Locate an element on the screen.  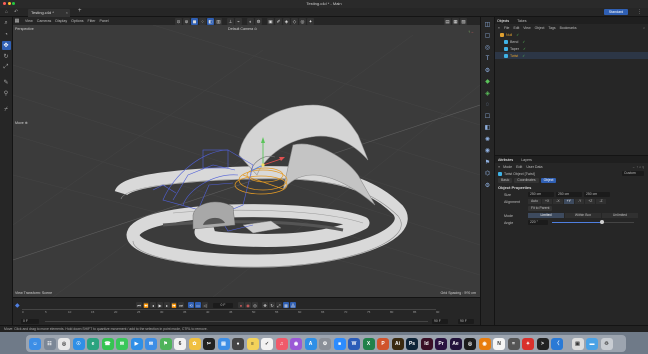
range-slider is located at coordinates (236, 321).